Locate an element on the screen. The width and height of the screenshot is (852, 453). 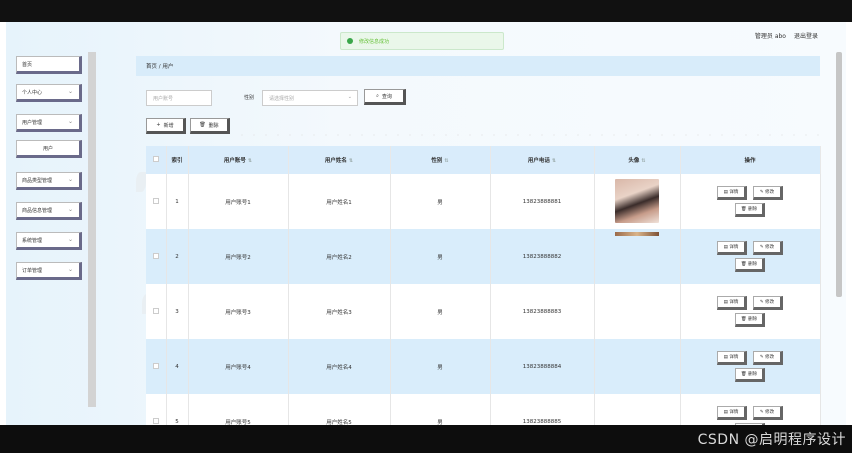
header-avatar: 头像 ⇅ is located at coordinates (637, 160).